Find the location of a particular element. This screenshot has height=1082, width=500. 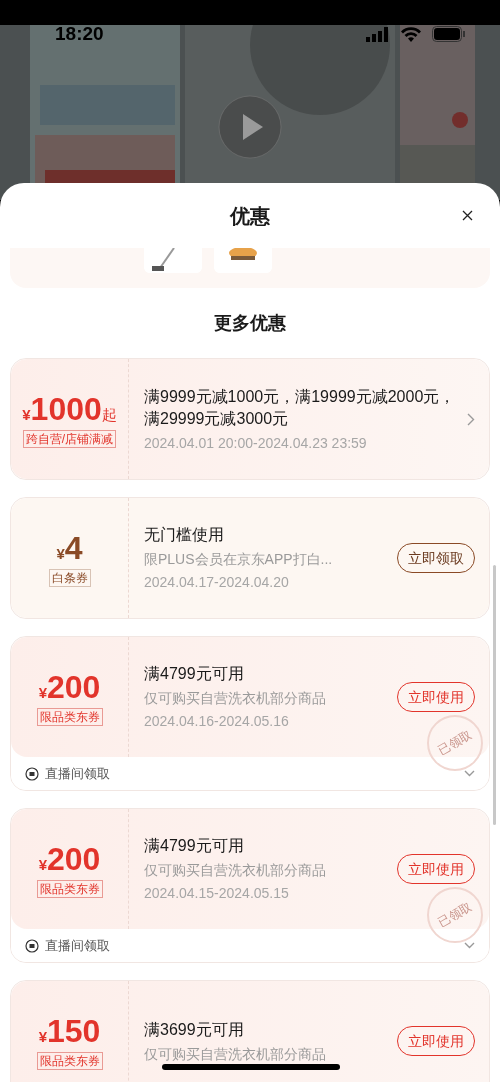

wifi-icon is located at coordinates (411, 34).